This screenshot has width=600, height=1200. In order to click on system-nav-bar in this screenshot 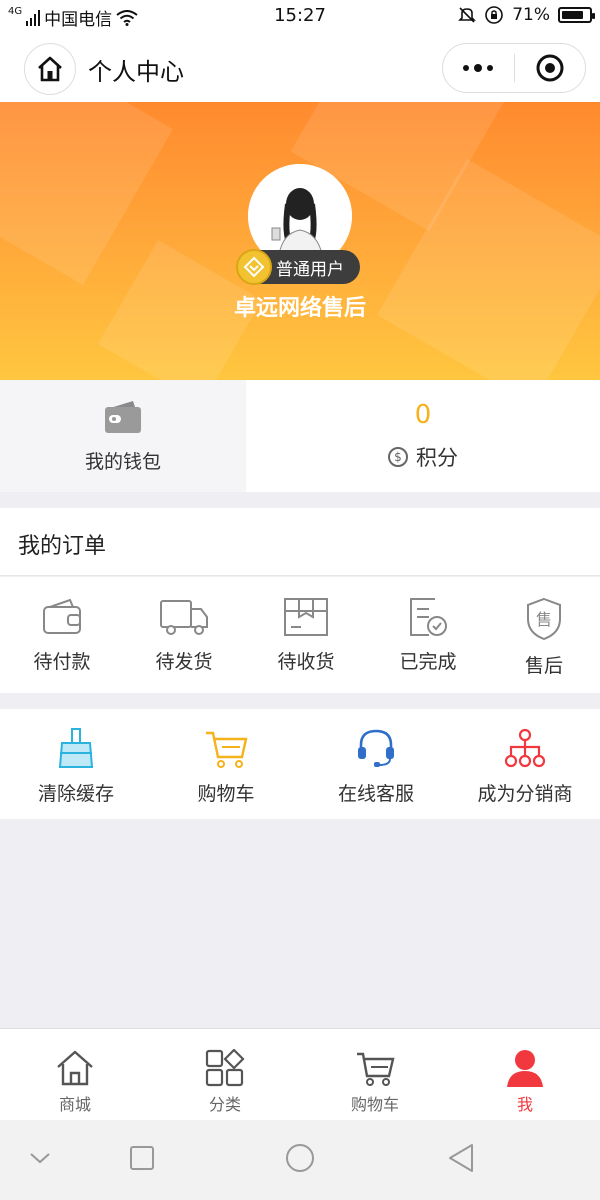, I will do `click(300, 1160)`.